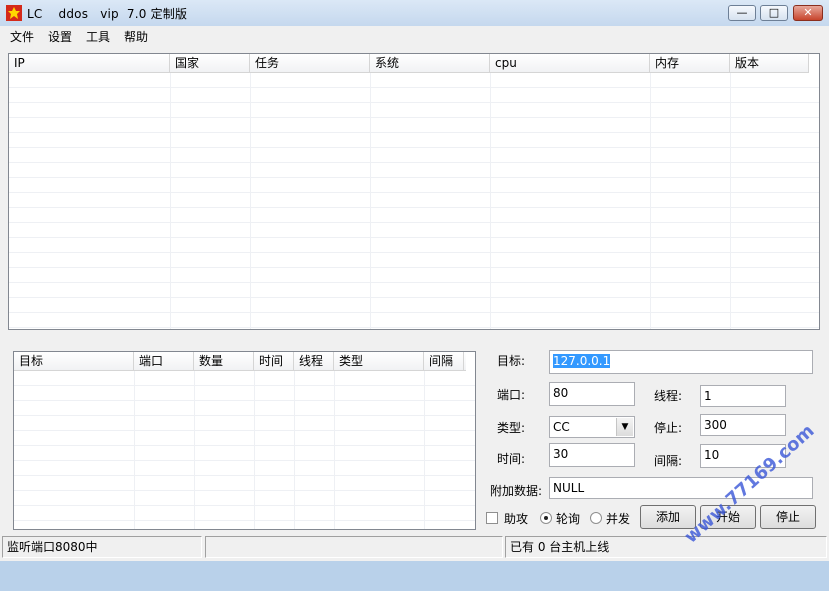  Describe the element at coordinates (414, 35) in the screenshot. I see `menu-bar: 文件 设置 工具 帮助` at that location.